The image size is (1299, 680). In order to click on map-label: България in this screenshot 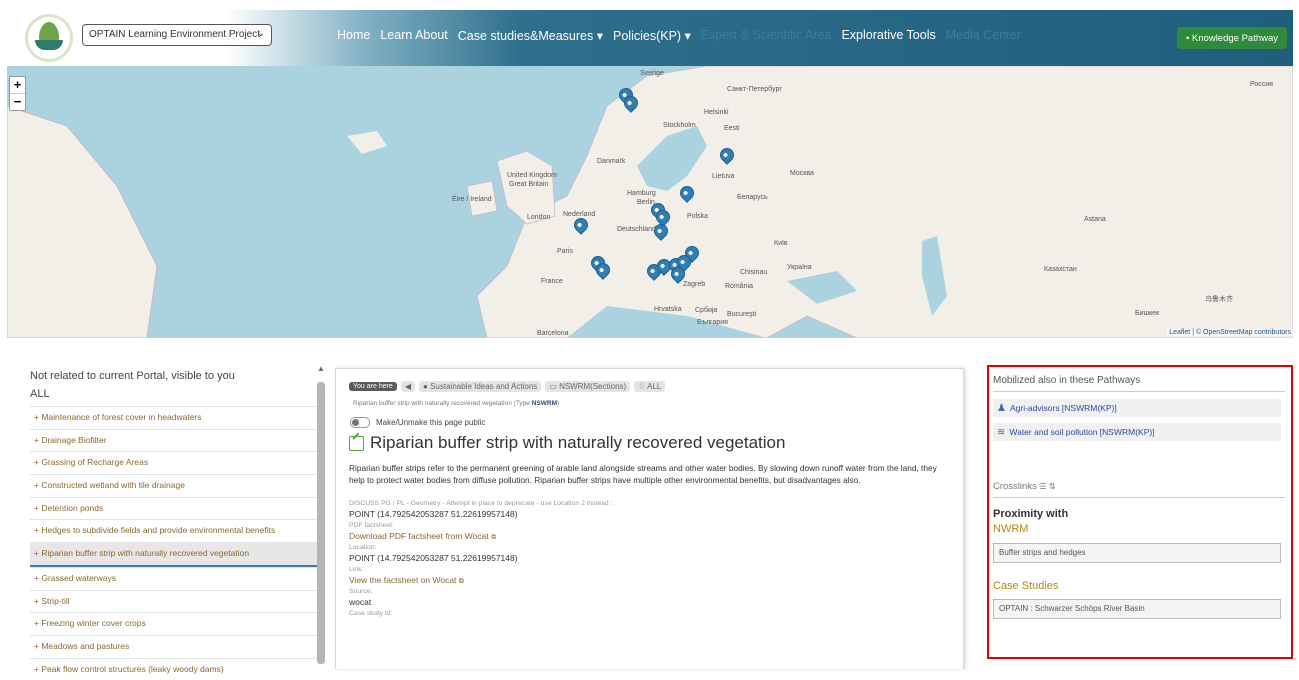, I will do `click(712, 322)`.